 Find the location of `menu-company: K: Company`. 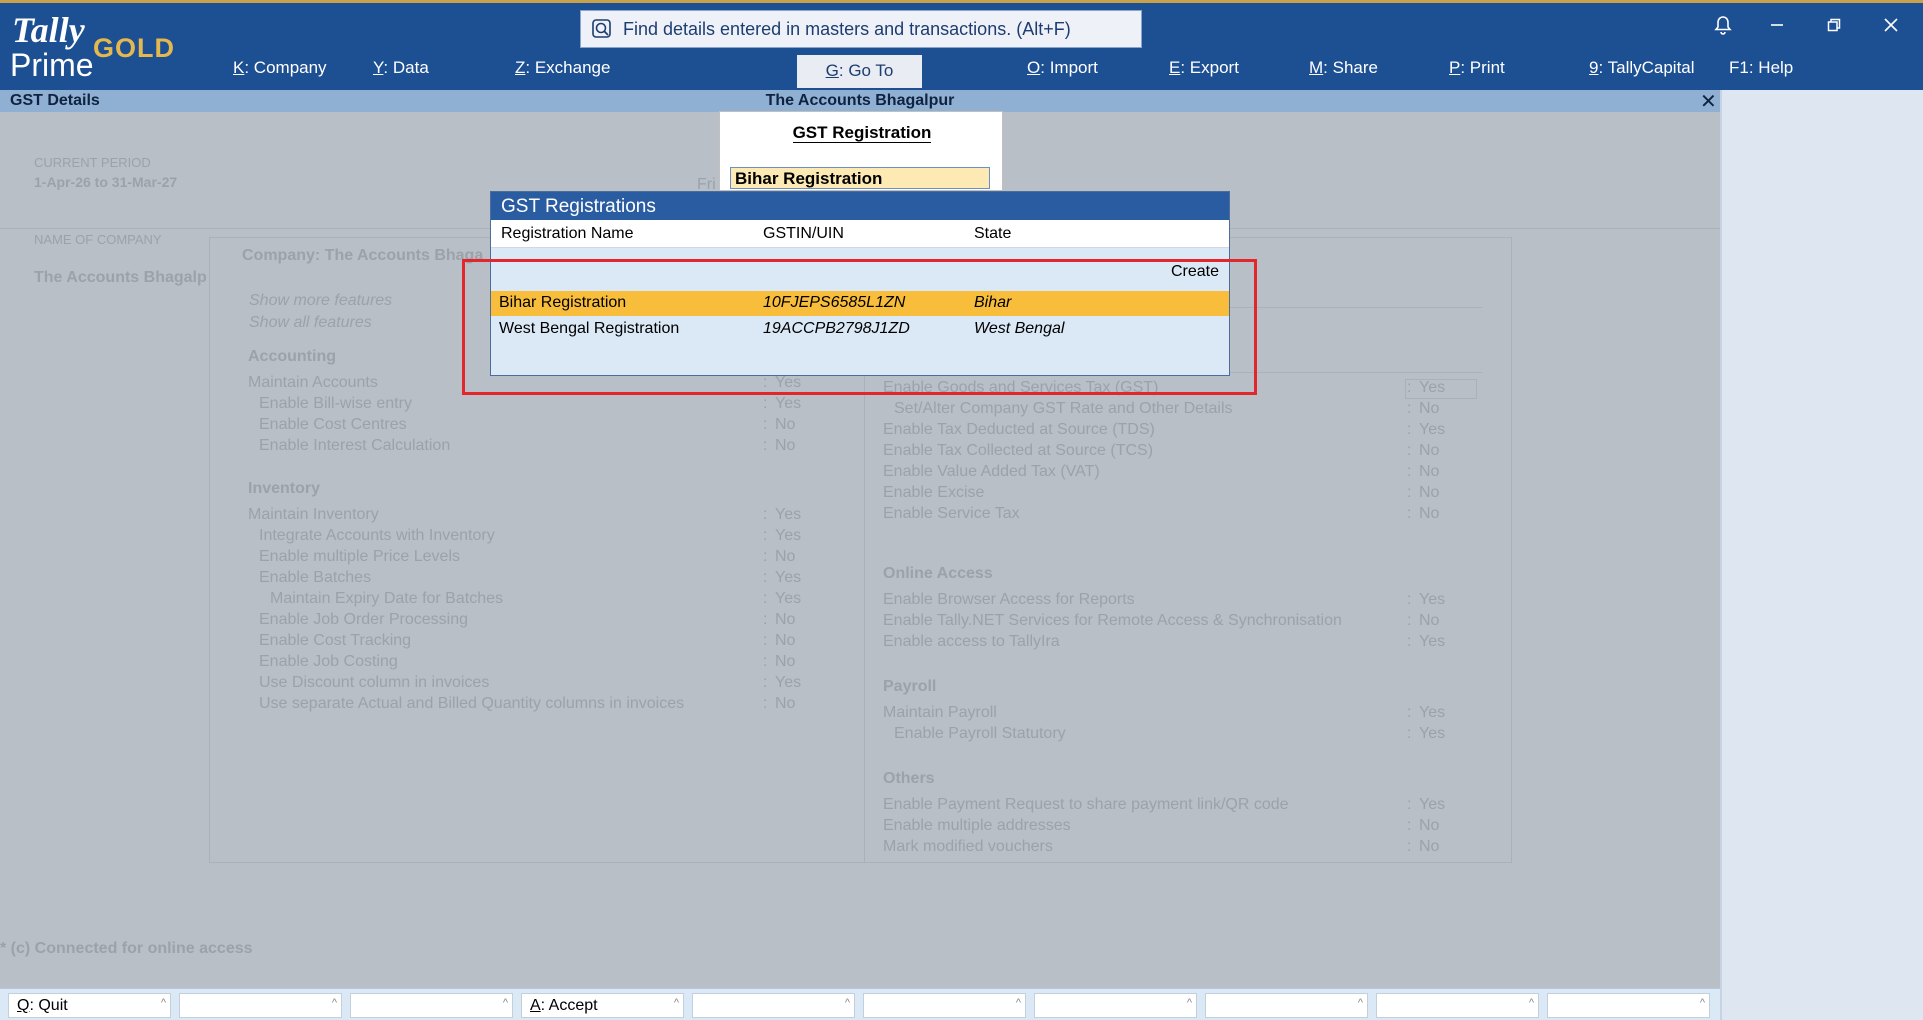

menu-company: K: Company is located at coordinates (280, 68).